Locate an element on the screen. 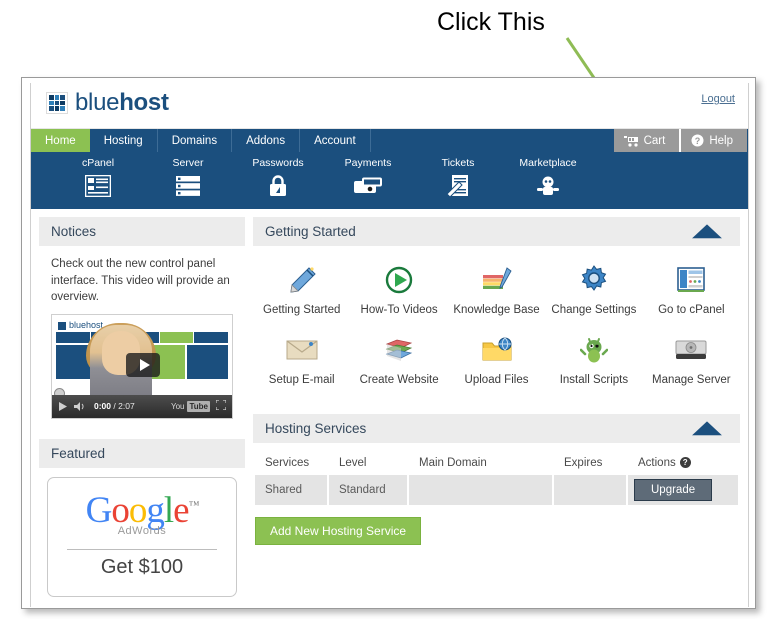 The width and height of the screenshot is (775, 619). subnav-item-payments: Payments is located at coordinates (368, 178).